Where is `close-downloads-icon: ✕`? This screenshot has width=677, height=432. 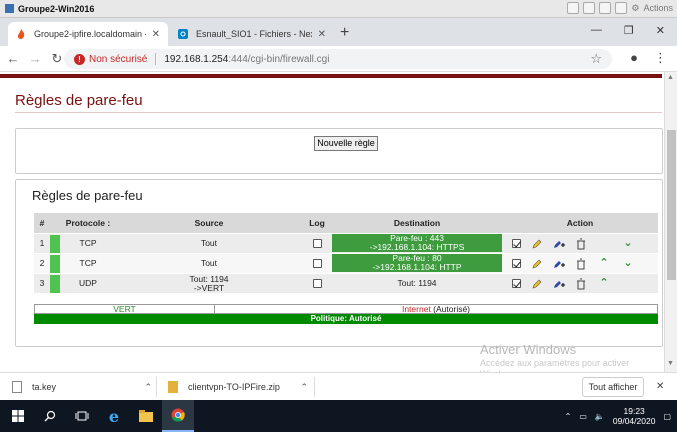 close-downloads-icon: ✕ is located at coordinates (660, 386).